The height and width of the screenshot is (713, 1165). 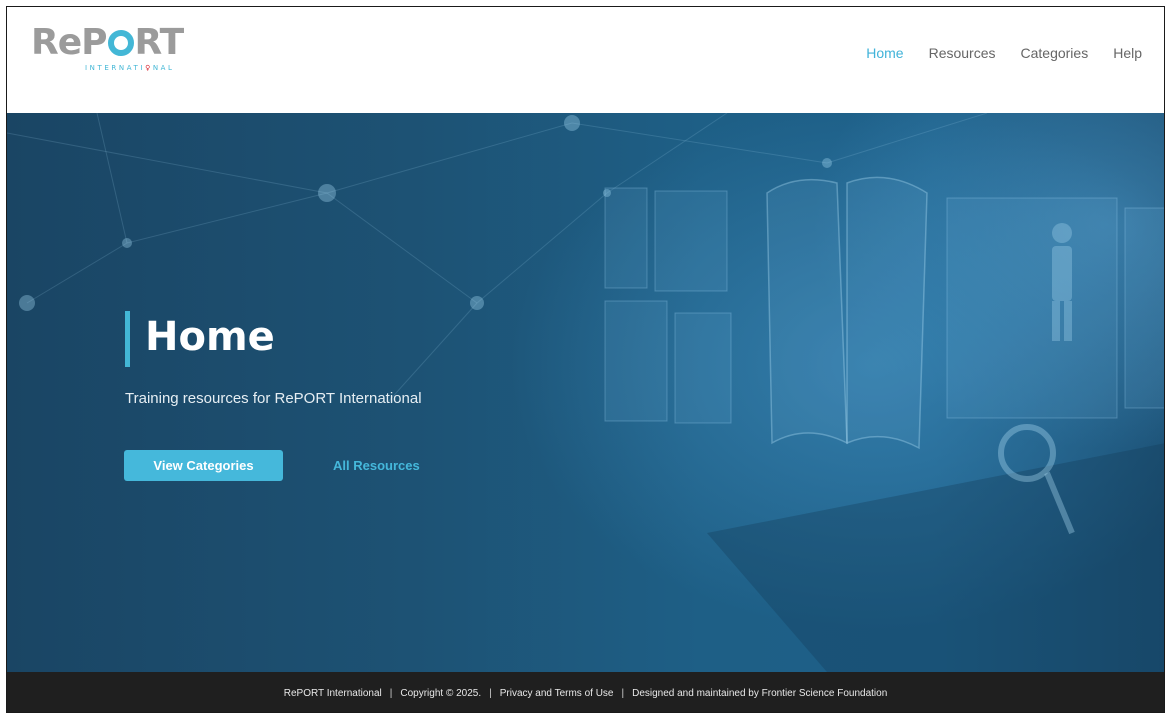 What do you see at coordinates (1127, 53) in the screenshot?
I see `nav-help: Help` at bounding box center [1127, 53].